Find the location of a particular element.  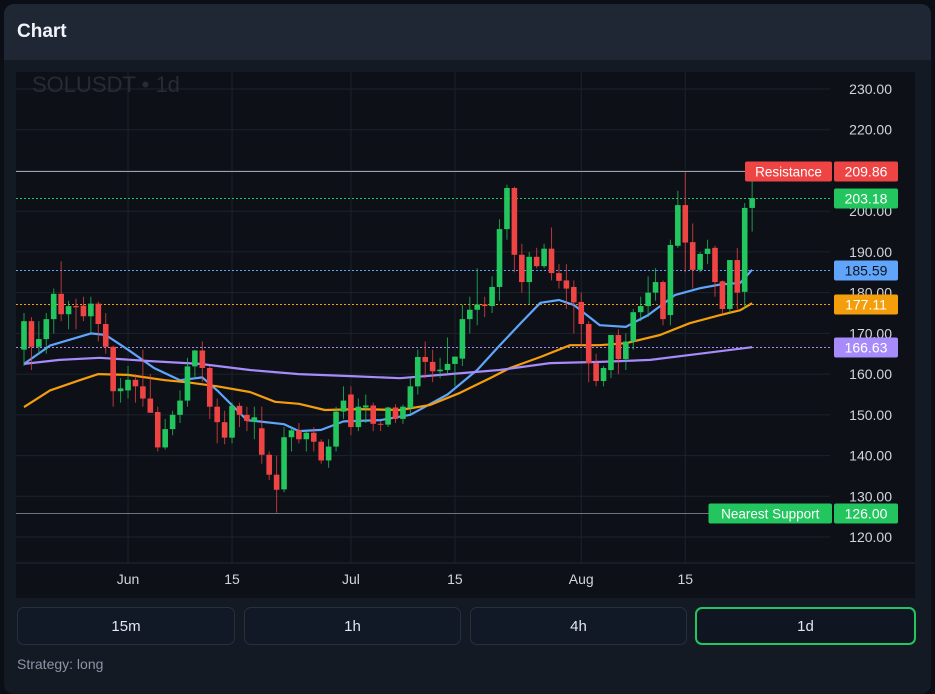

time-tick-label: Jun is located at coordinates (128, 579).